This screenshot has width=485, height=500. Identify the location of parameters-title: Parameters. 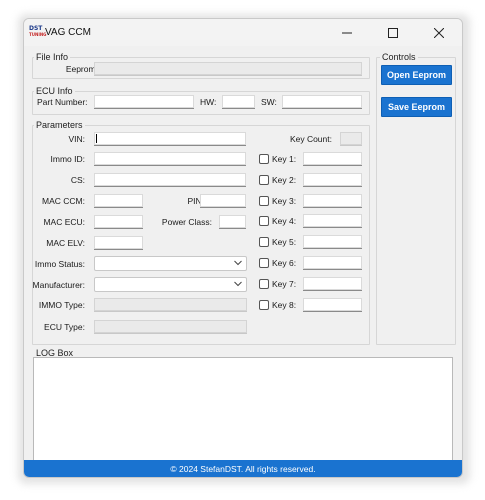
(59, 125).